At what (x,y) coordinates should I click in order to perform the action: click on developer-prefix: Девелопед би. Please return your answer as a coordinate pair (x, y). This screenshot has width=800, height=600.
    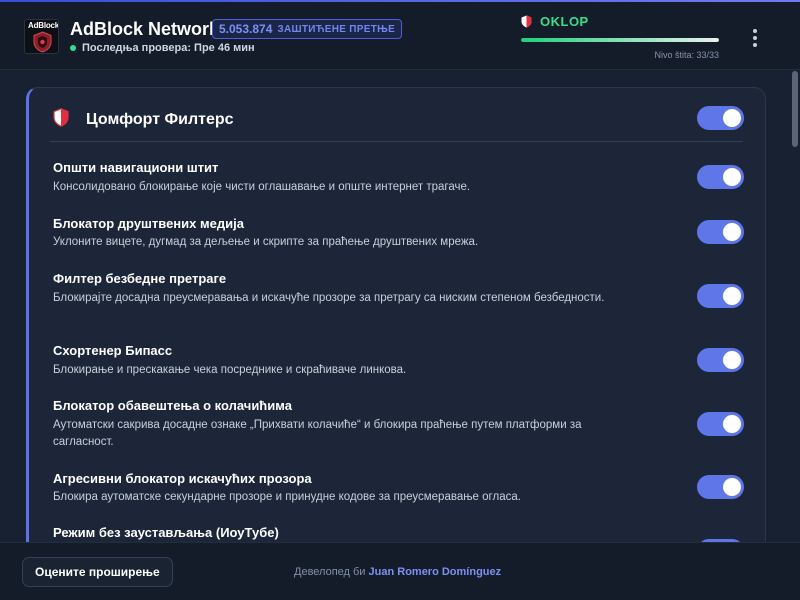
    Looking at the image, I should click on (330, 572).